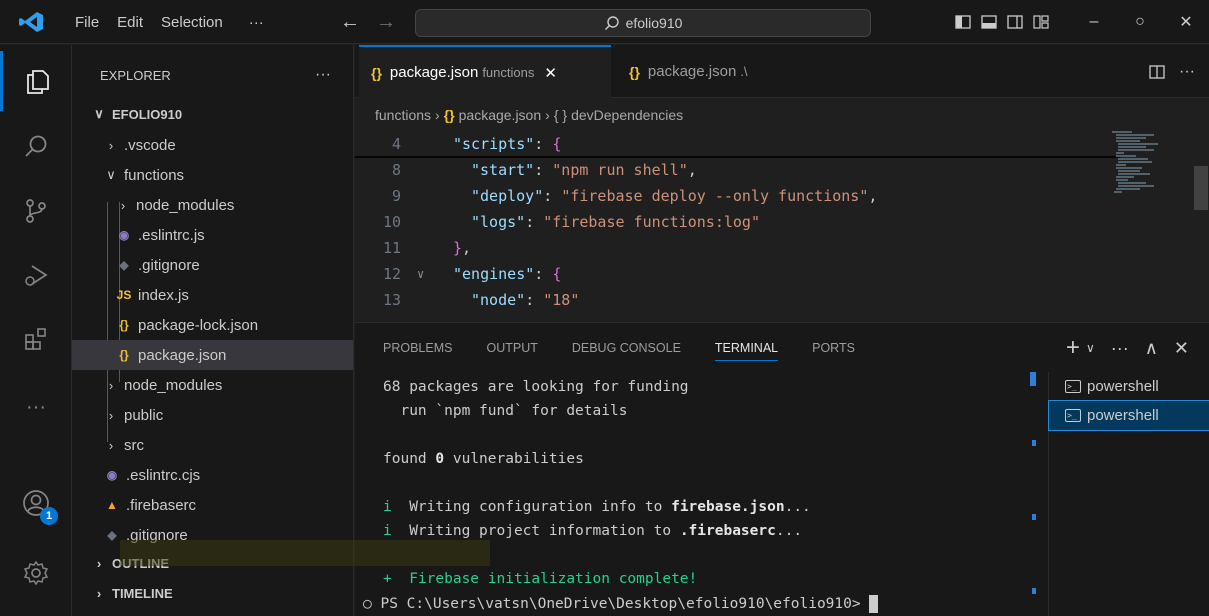  I want to click on menu-more: ···, so click(256, 22).